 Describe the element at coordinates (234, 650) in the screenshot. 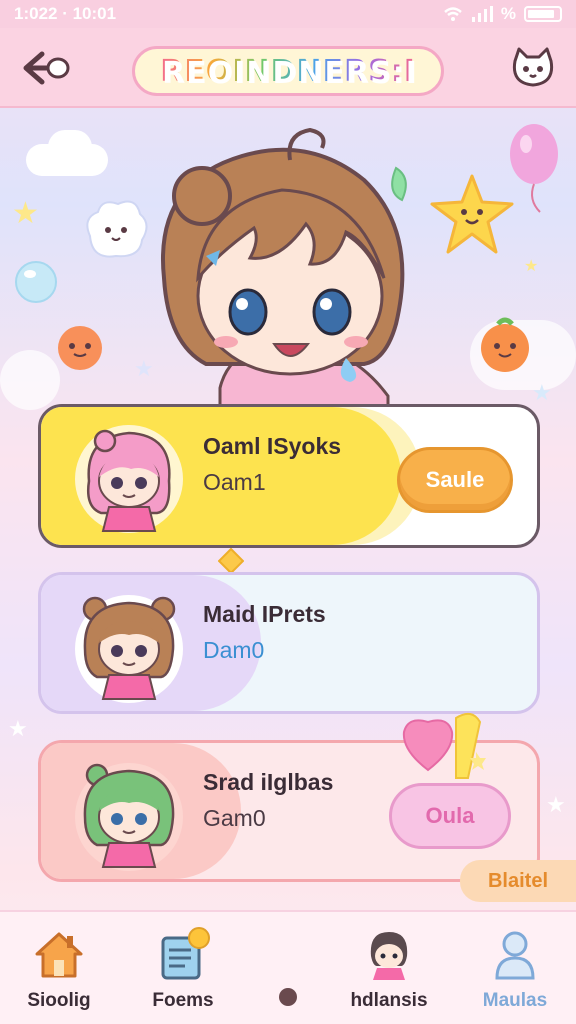

I see `card-2-subtitle: Dam0` at that location.